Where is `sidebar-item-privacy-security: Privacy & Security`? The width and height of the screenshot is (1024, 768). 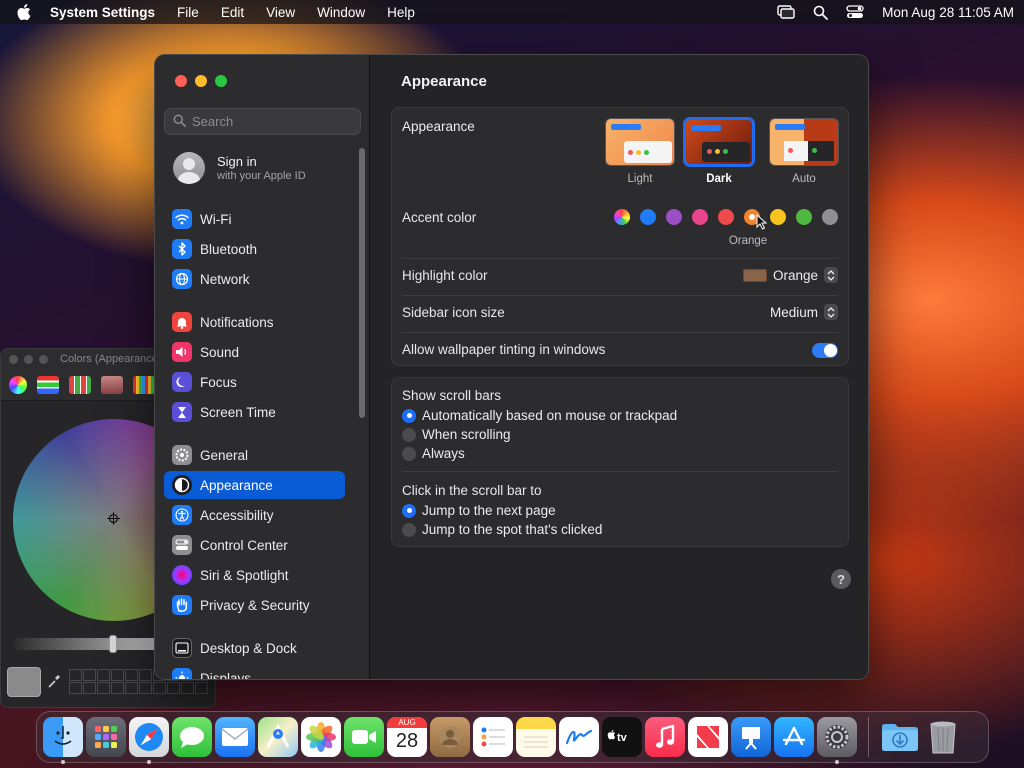 sidebar-item-privacy-security: Privacy & Security is located at coordinates (254, 605).